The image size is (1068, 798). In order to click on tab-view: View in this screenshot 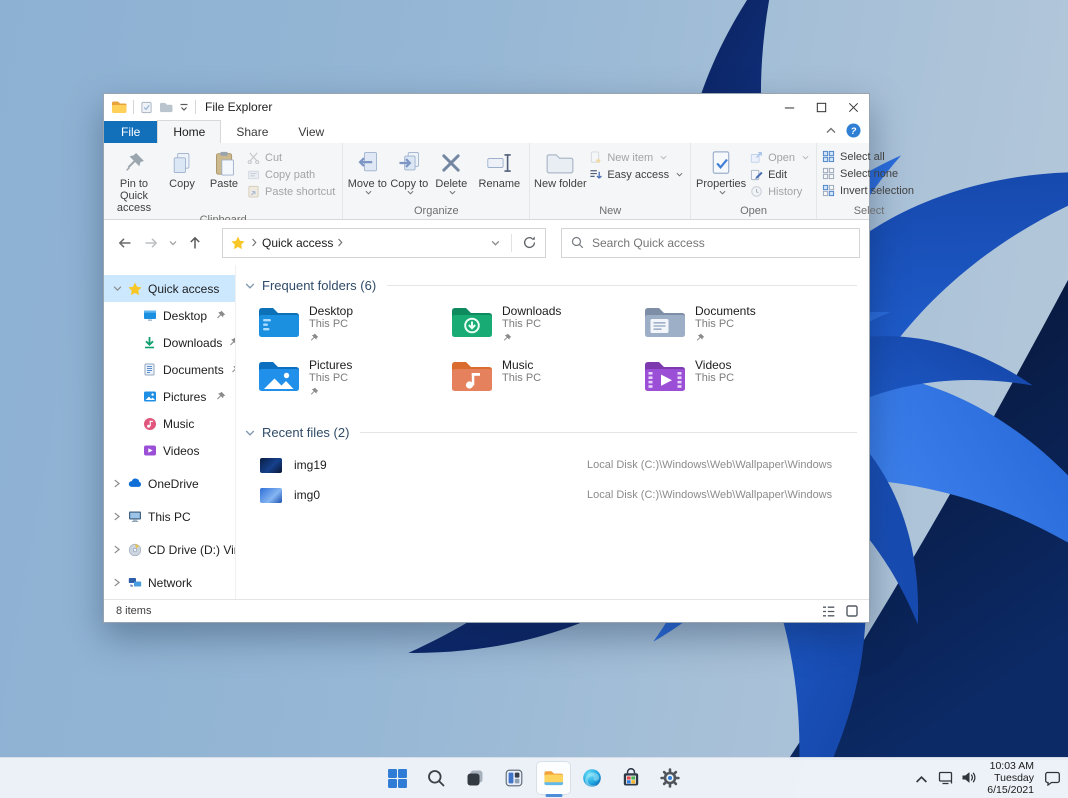, I will do `click(311, 132)`.